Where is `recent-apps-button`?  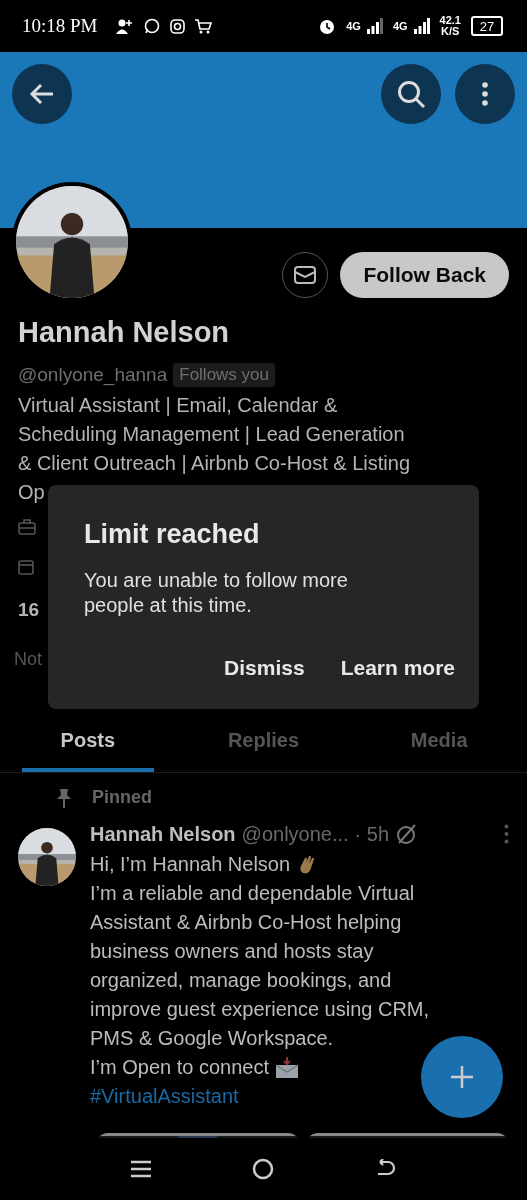 recent-apps-button is located at coordinates (140, 1169).